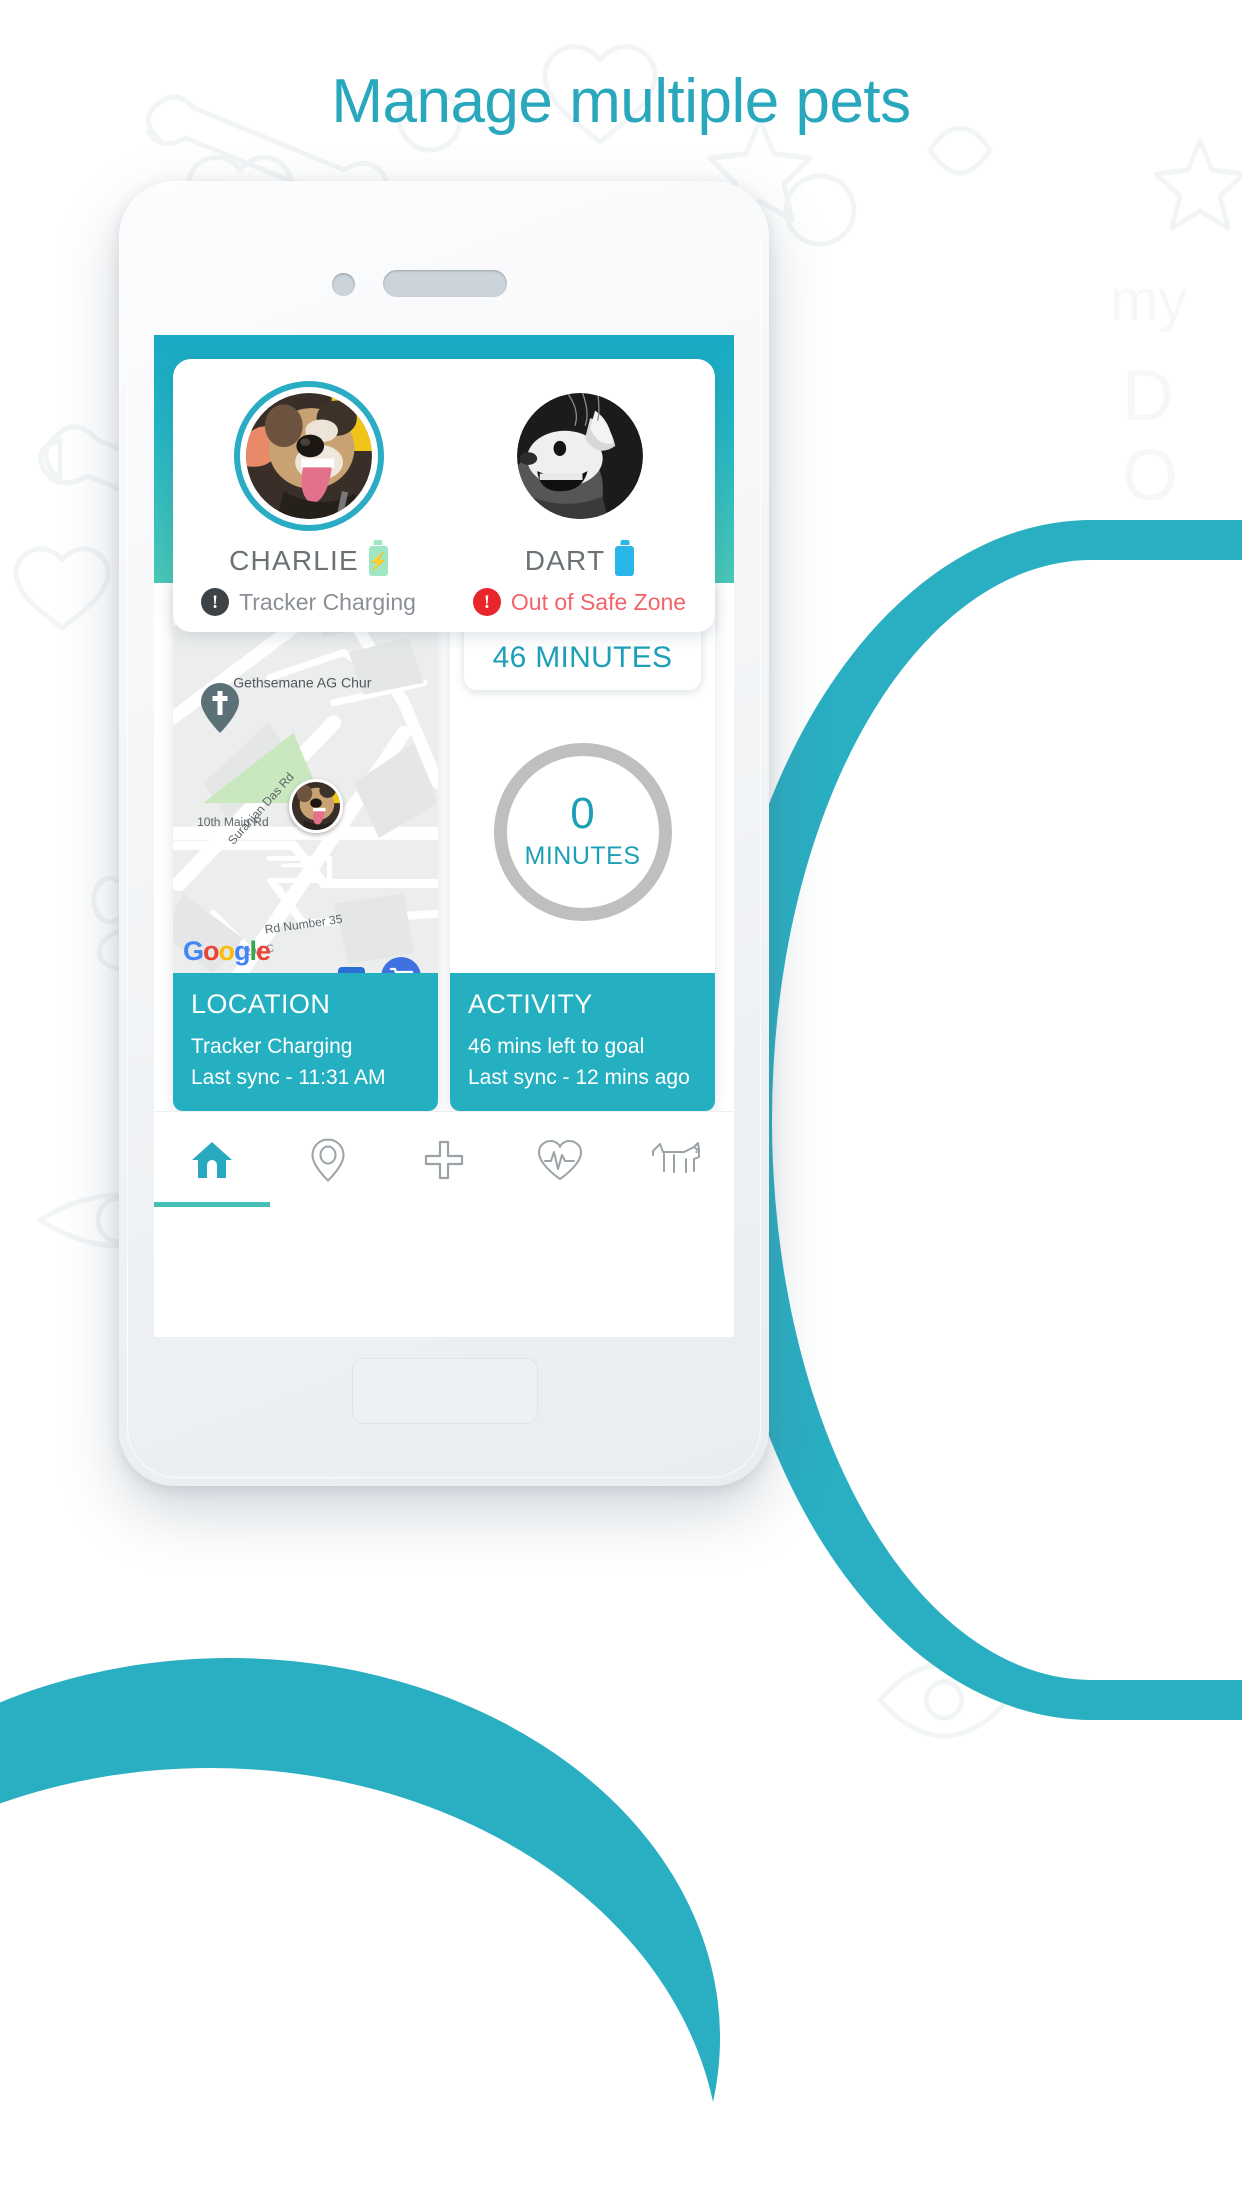  I want to click on pet-status-row: ! Out of Safe Zone, so click(579, 602).